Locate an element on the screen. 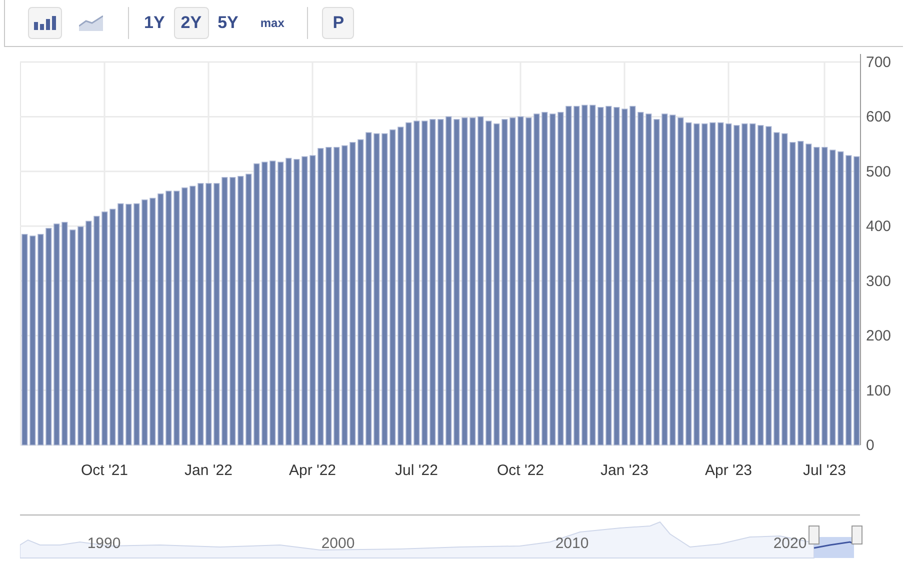 Image resolution: width=905 pixels, height=563 pixels. bar-chart-icon is located at coordinates (45, 23).